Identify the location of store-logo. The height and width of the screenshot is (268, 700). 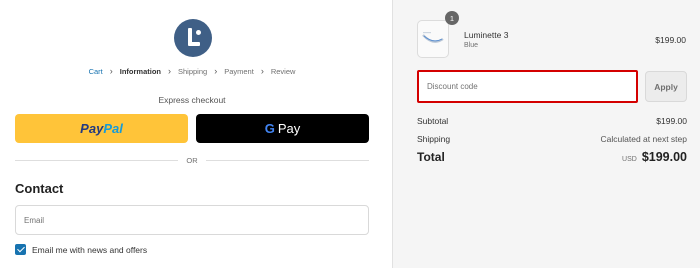
(193, 38).